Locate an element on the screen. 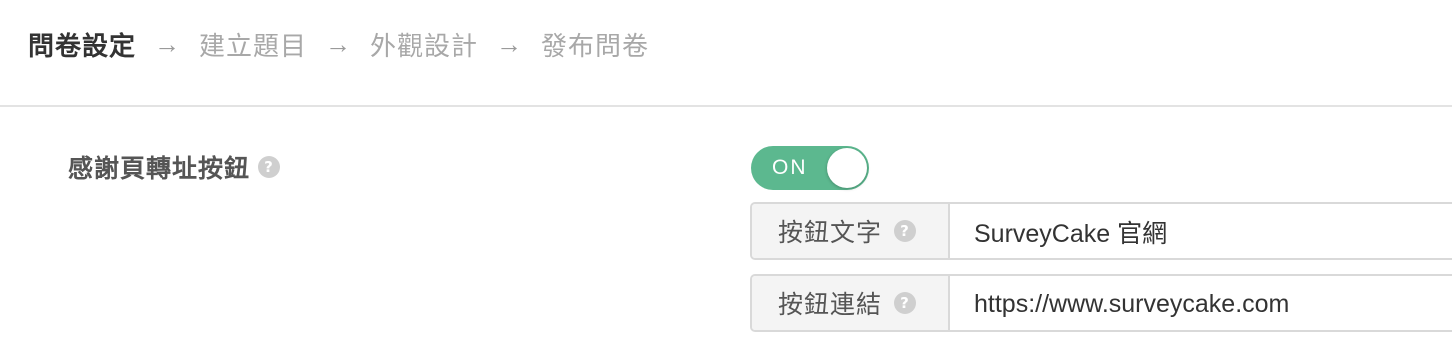 This screenshot has width=1452, height=352. button-text-input is located at coordinates (1201, 231).